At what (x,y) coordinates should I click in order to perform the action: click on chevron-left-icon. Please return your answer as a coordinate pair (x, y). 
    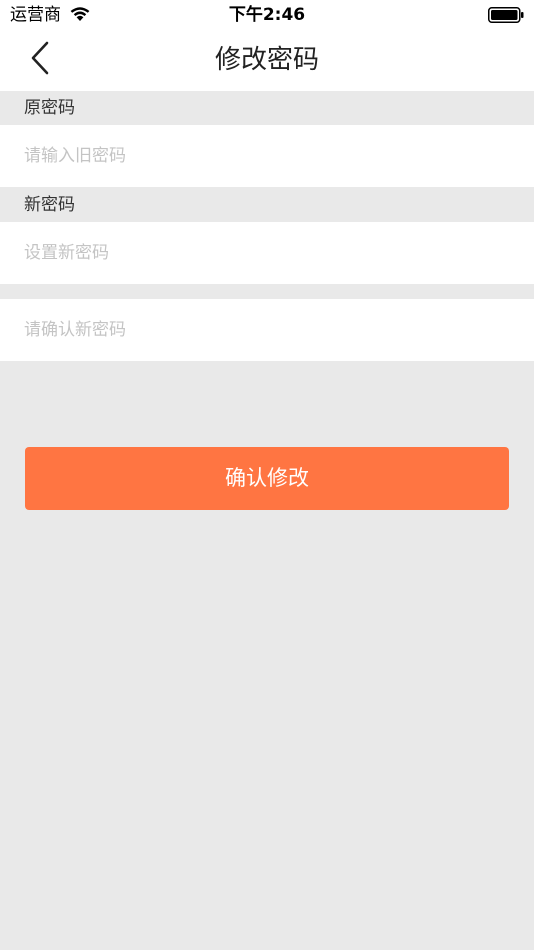
    Looking at the image, I should click on (40, 60).